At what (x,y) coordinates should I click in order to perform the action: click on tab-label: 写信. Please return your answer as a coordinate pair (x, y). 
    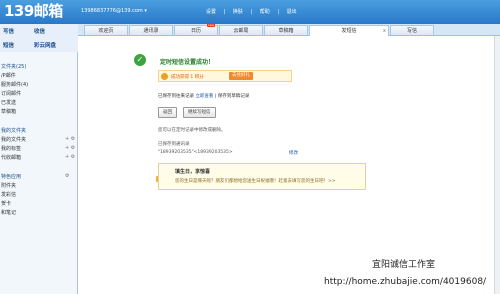
    Looking at the image, I should click on (411, 31).